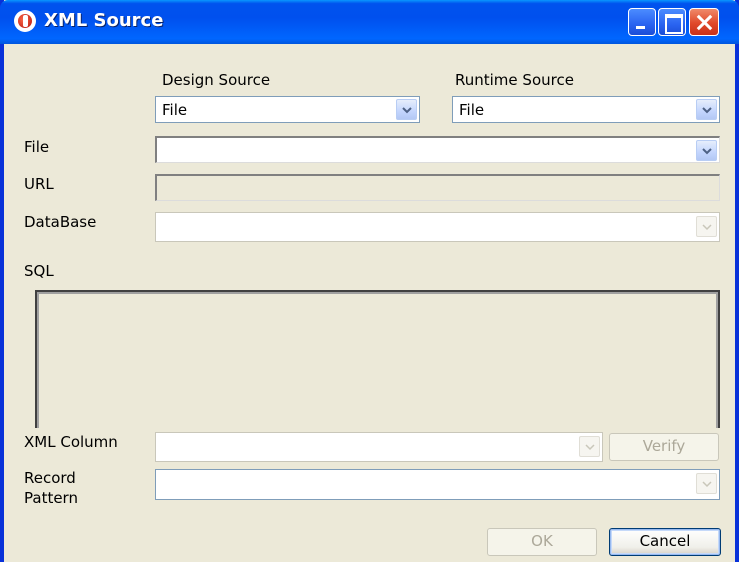  I want to click on maximize-button, so click(672, 22).